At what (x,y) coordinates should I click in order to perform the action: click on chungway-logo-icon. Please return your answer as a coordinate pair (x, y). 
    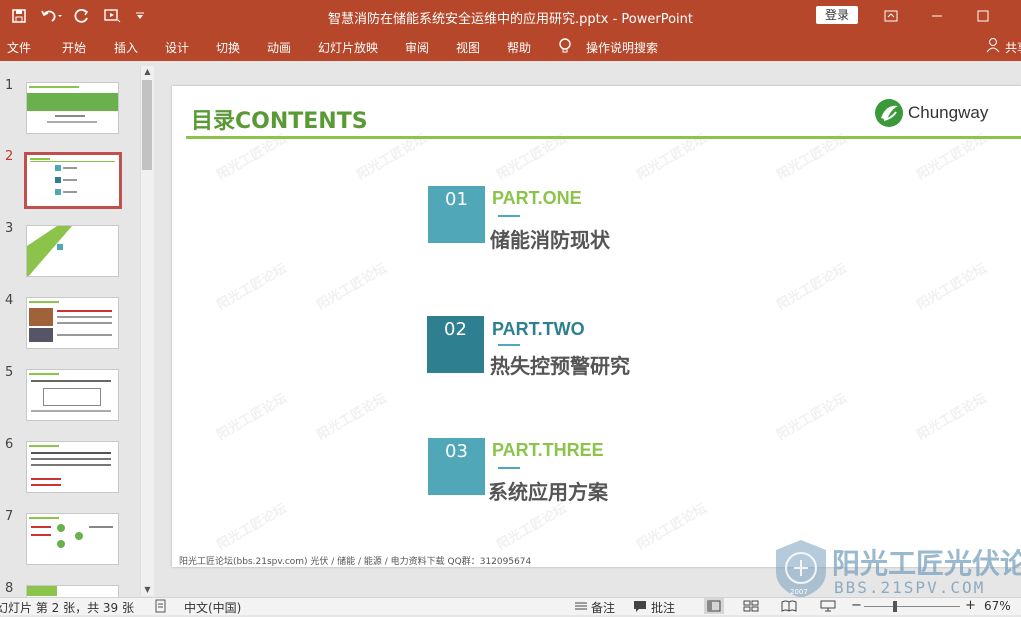
    Looking at the image, I should click on (889, 113).